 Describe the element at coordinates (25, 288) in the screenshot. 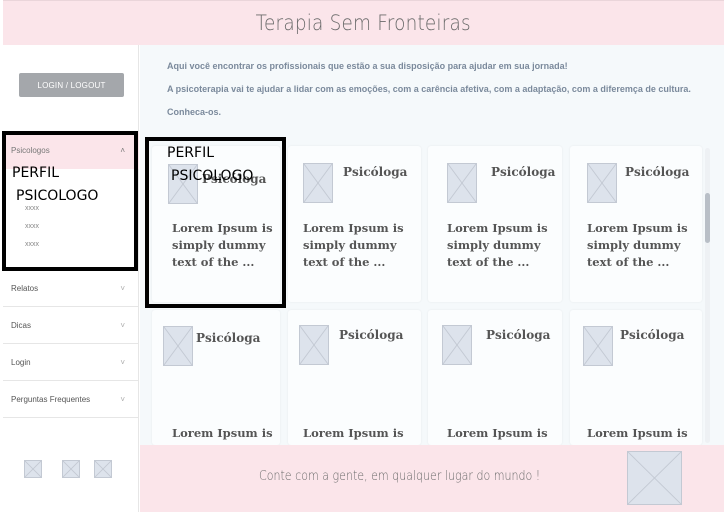

I see `sidebar-item-label: Relatos` at that location.